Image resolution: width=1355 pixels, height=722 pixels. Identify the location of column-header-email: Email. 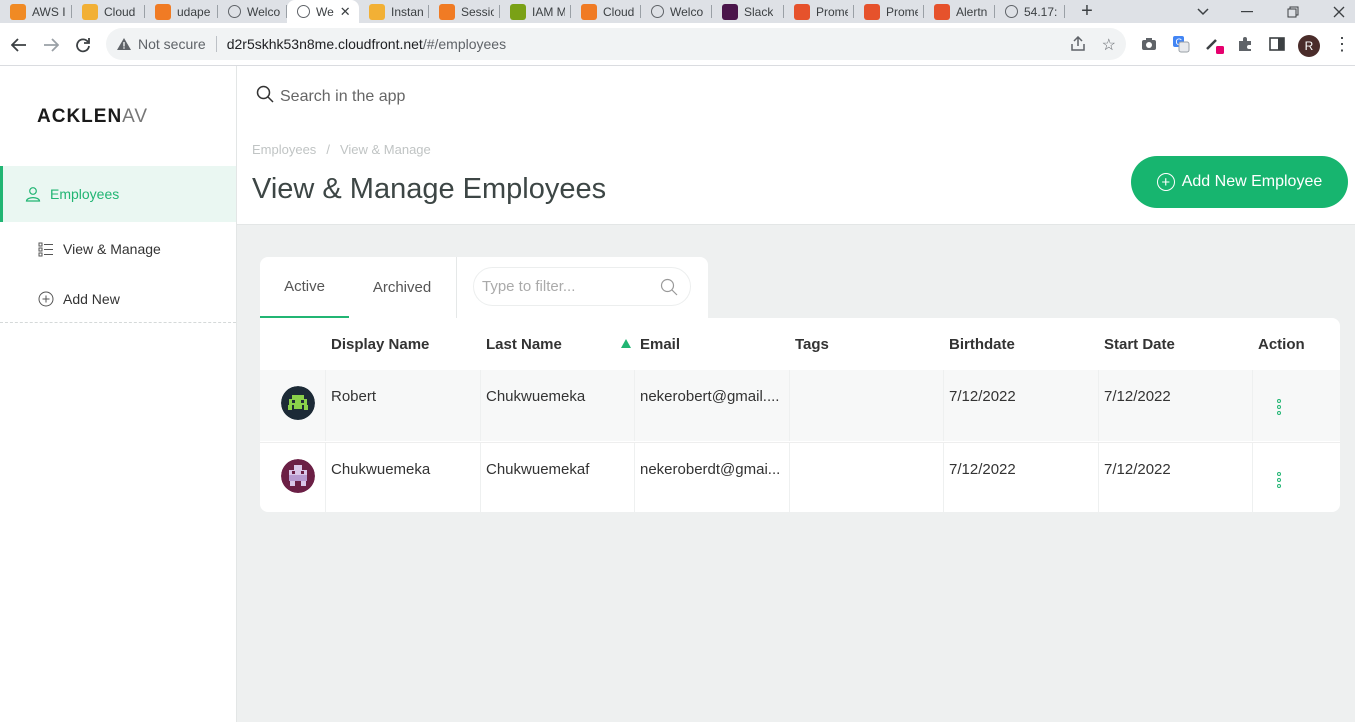
(660, 344).